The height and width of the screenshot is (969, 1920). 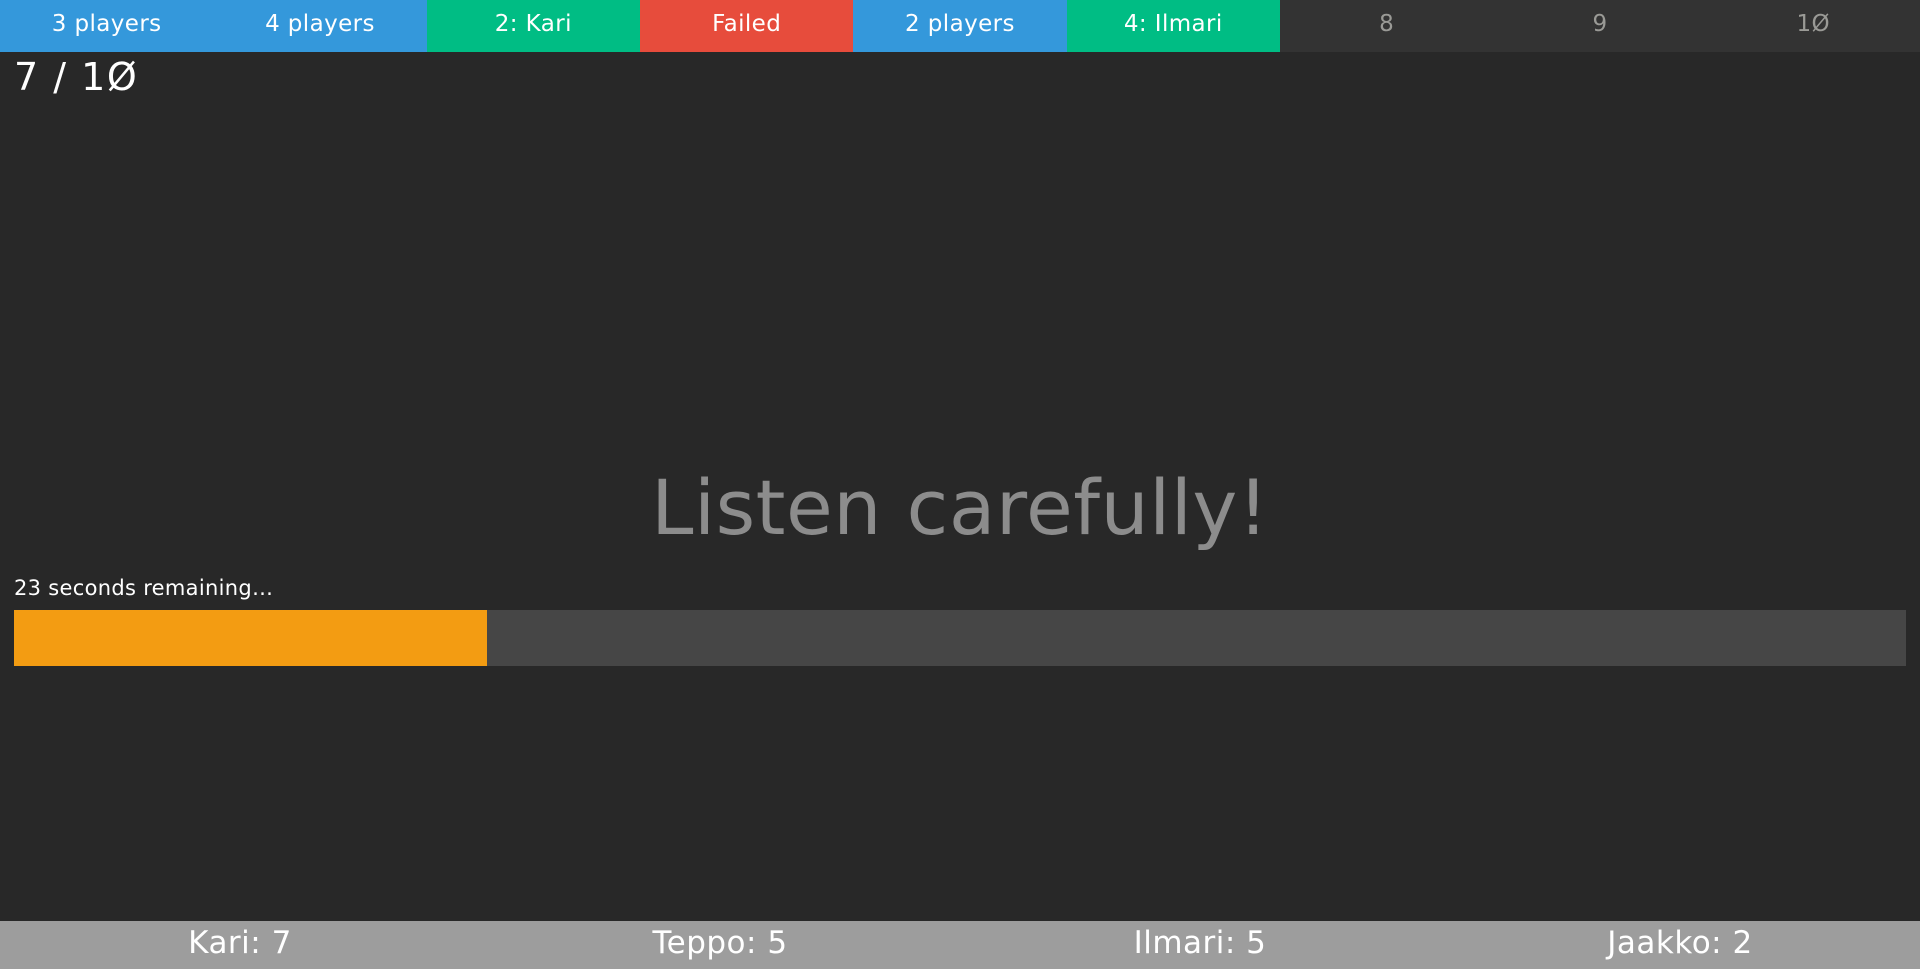 I want to click on scoreboard-player: Kari: 7, so click(x=240, y=943).